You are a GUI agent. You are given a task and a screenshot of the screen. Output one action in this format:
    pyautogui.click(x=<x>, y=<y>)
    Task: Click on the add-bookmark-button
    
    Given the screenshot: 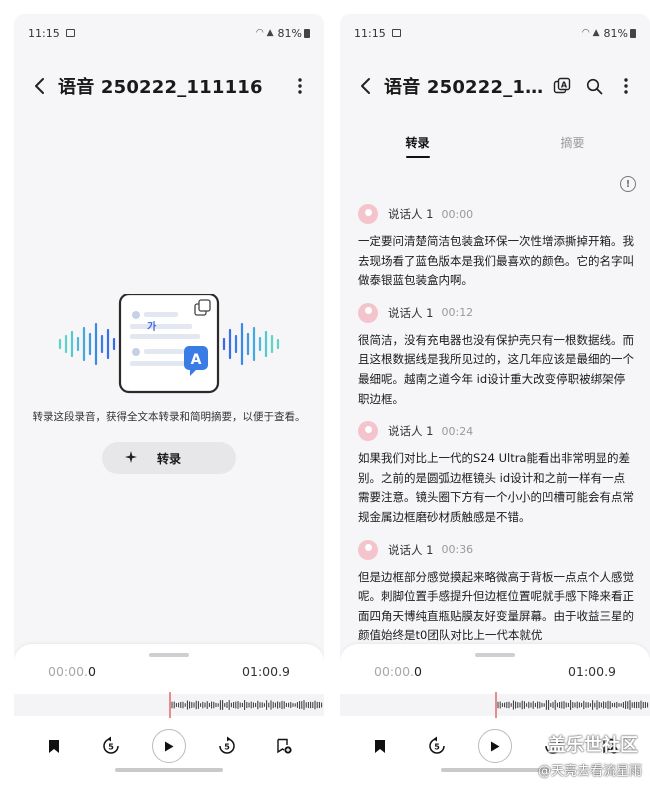 What is the action you would take?
    pyautogui.click(x=284, y=746)
    